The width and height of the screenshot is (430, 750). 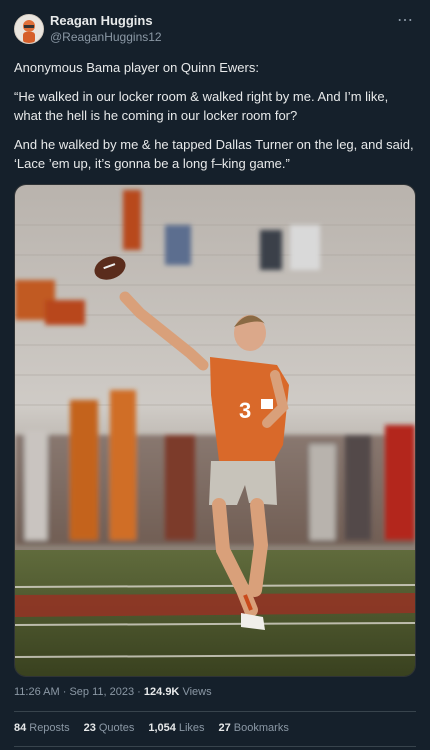 What do you see at coordinates (106, 21) in the screenshot?
I see `author-display-name: Reagan Huggins` at bounding box center [106, 21].